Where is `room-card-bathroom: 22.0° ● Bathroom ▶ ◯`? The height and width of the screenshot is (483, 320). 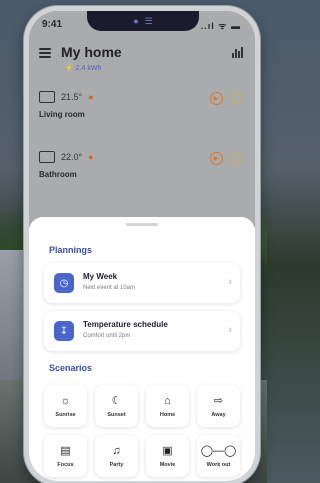 room-card-bathroom: 22.0° ● Bathroom ▶ ◯ is located at coordinates (142, 175).